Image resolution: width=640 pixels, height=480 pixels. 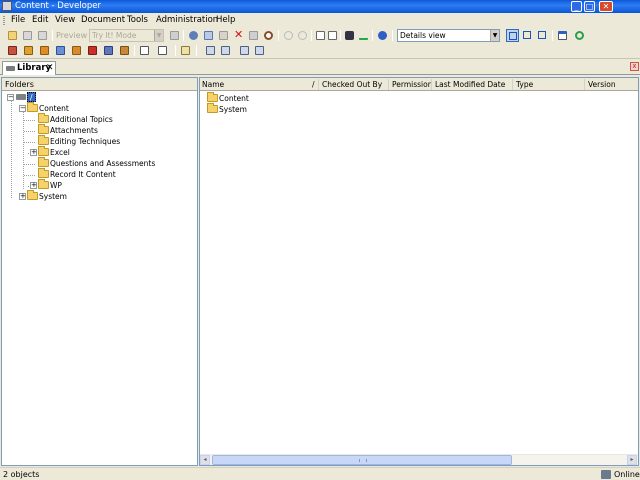 I want to click on mode-combo: Try It! Mode ▼, so click(x=126, y=35).